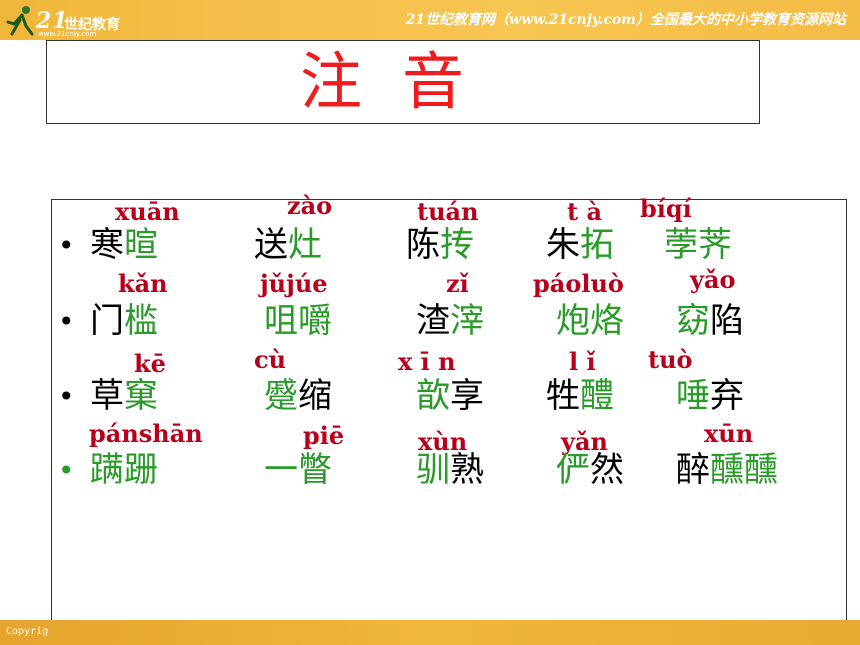 The height and width of the screenshot is (645, 860). Describe the element at coordinates (710, 321) in the screenshot. I see `word-item: 窈陷` at that location.